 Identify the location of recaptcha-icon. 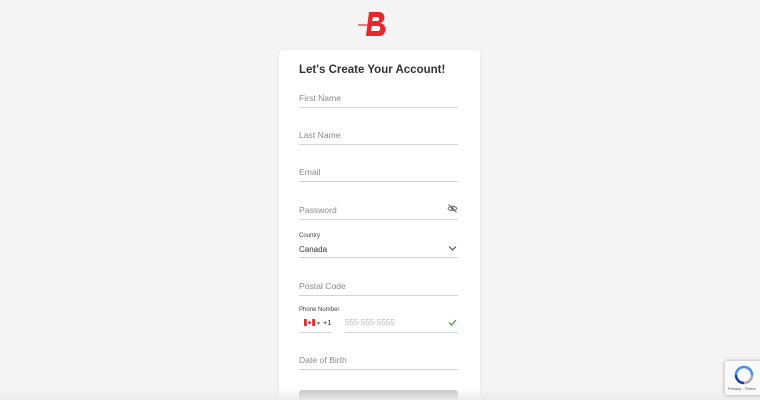
(744, 375).